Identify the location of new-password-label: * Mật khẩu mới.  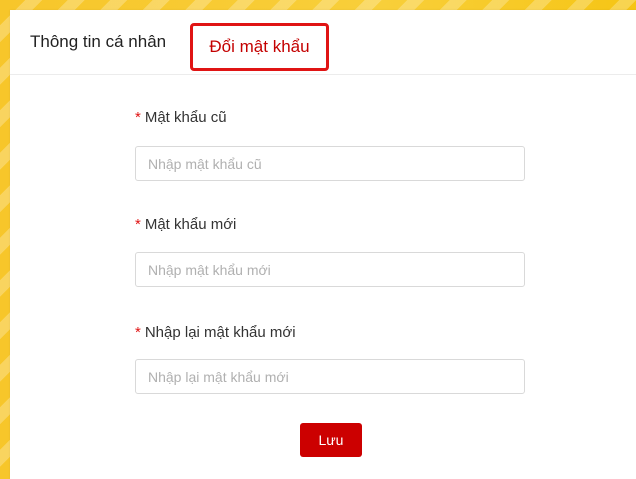
(185, 224).